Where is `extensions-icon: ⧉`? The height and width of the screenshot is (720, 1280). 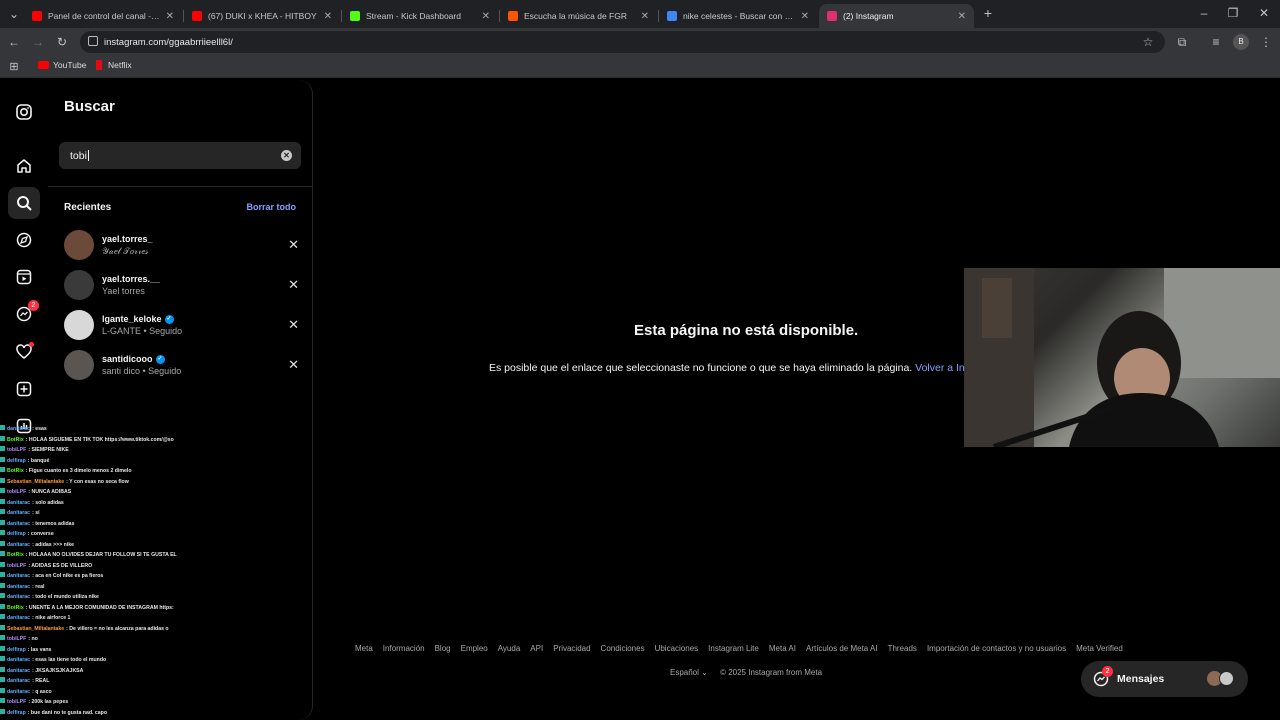 extensions-icon: ⧉ is located at coordinates (1182, 42).